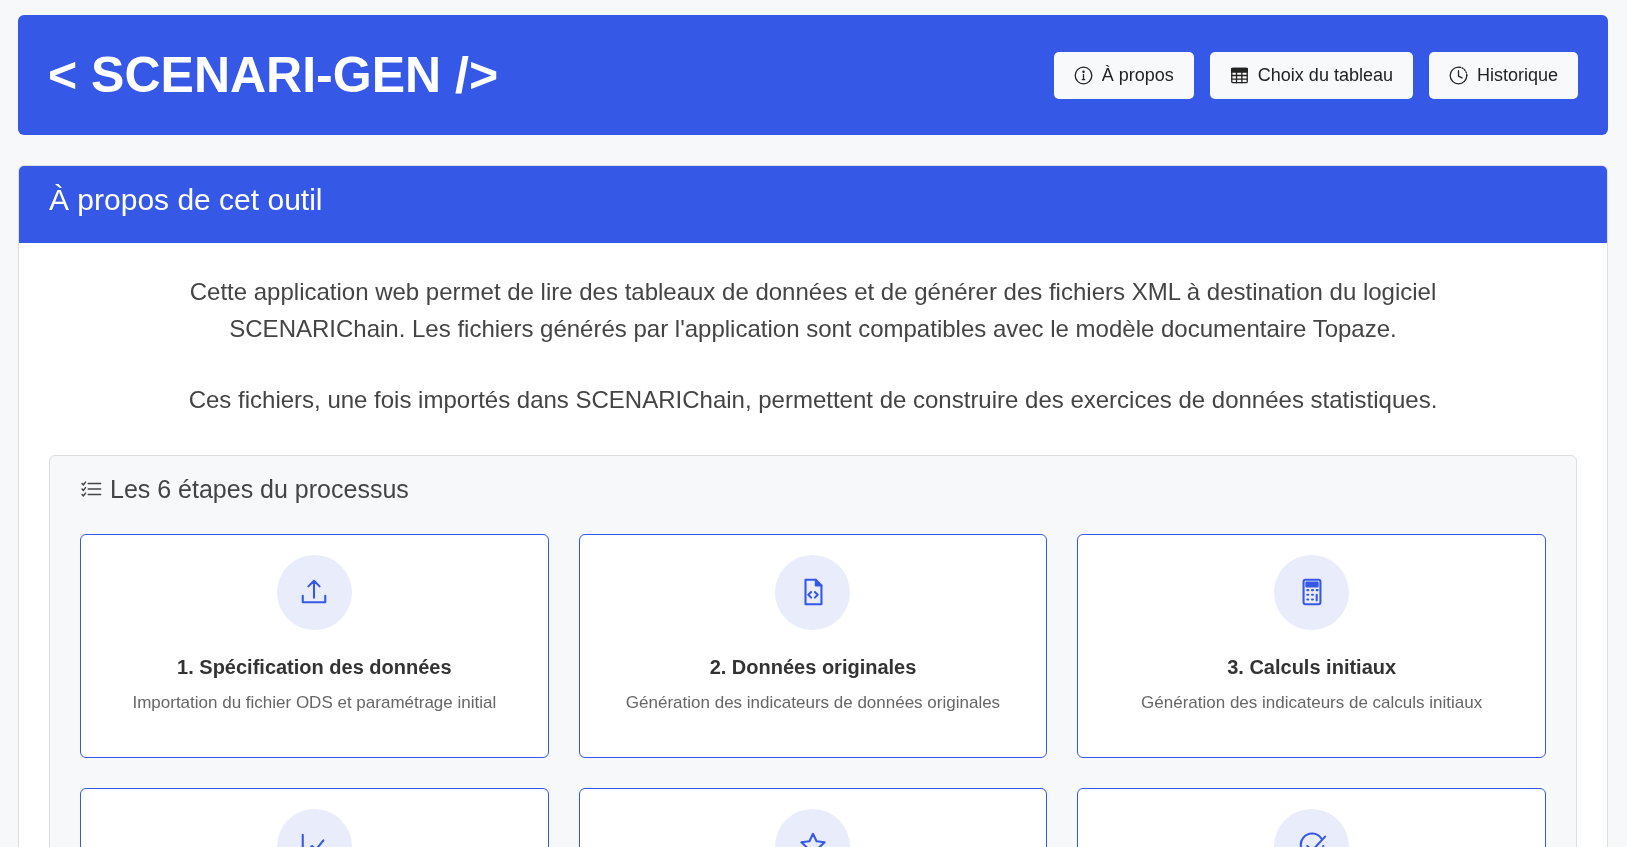  What do you see at coordinates (1312, 667) in the screenshot?
I see `step-title: 3. Calculs initiaux` at bounding box center [1312, 667].